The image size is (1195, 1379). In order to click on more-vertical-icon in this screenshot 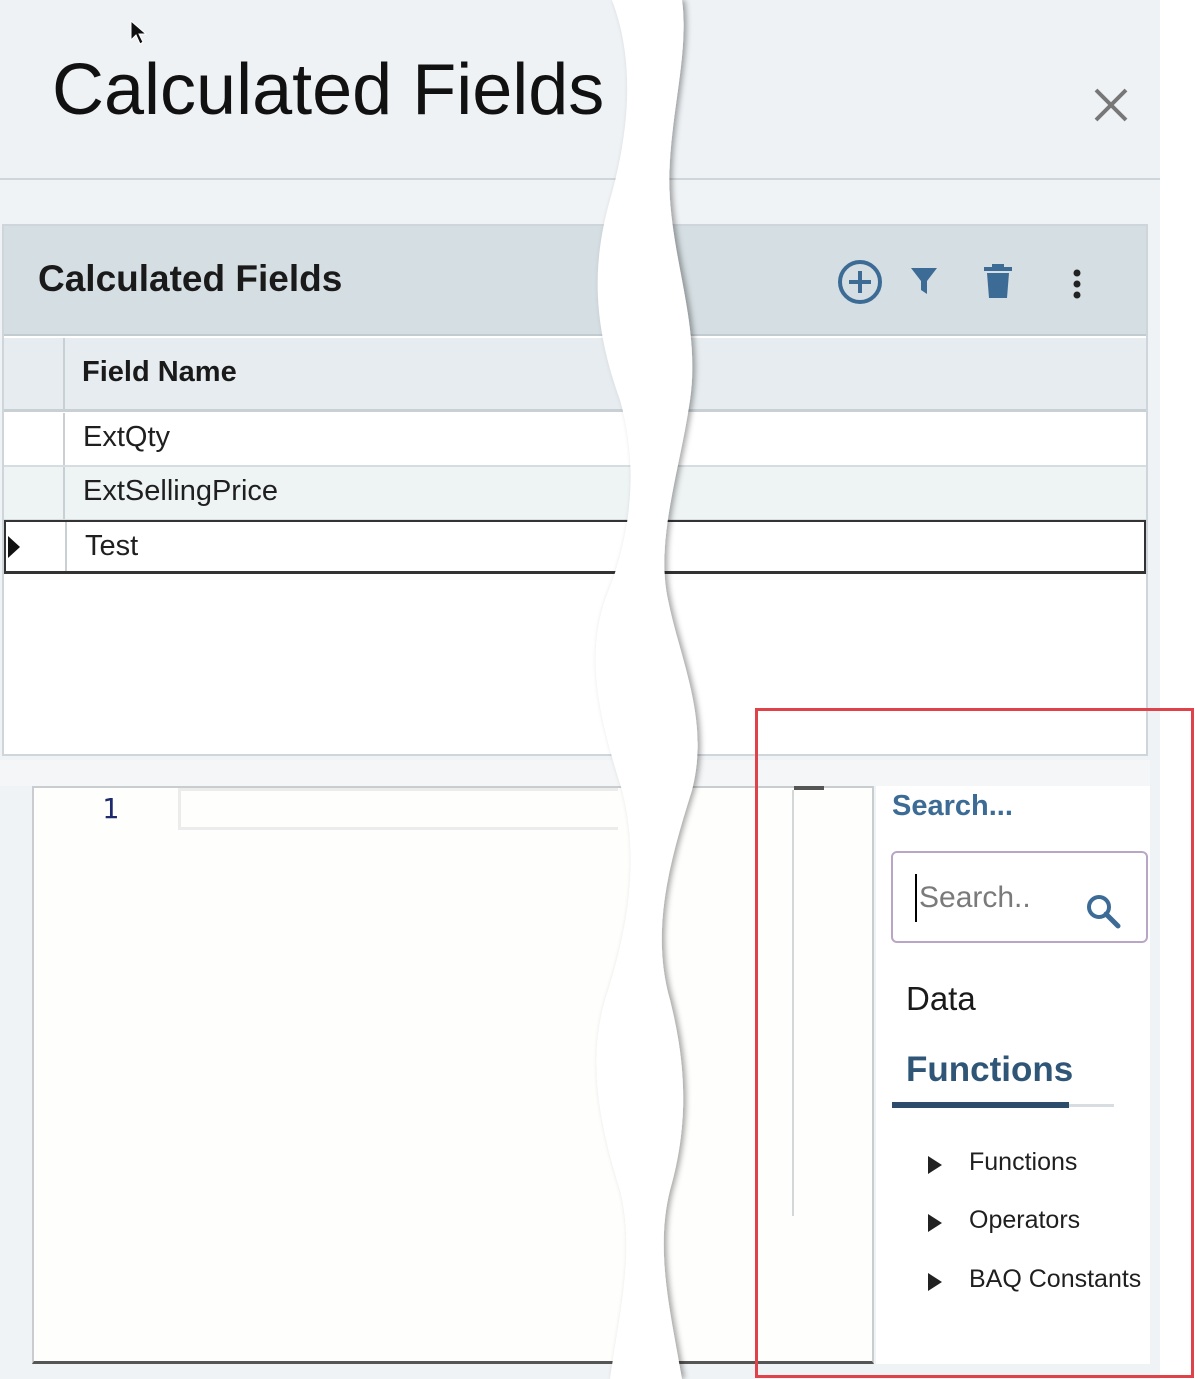, I will do `click(1077, 284)`.